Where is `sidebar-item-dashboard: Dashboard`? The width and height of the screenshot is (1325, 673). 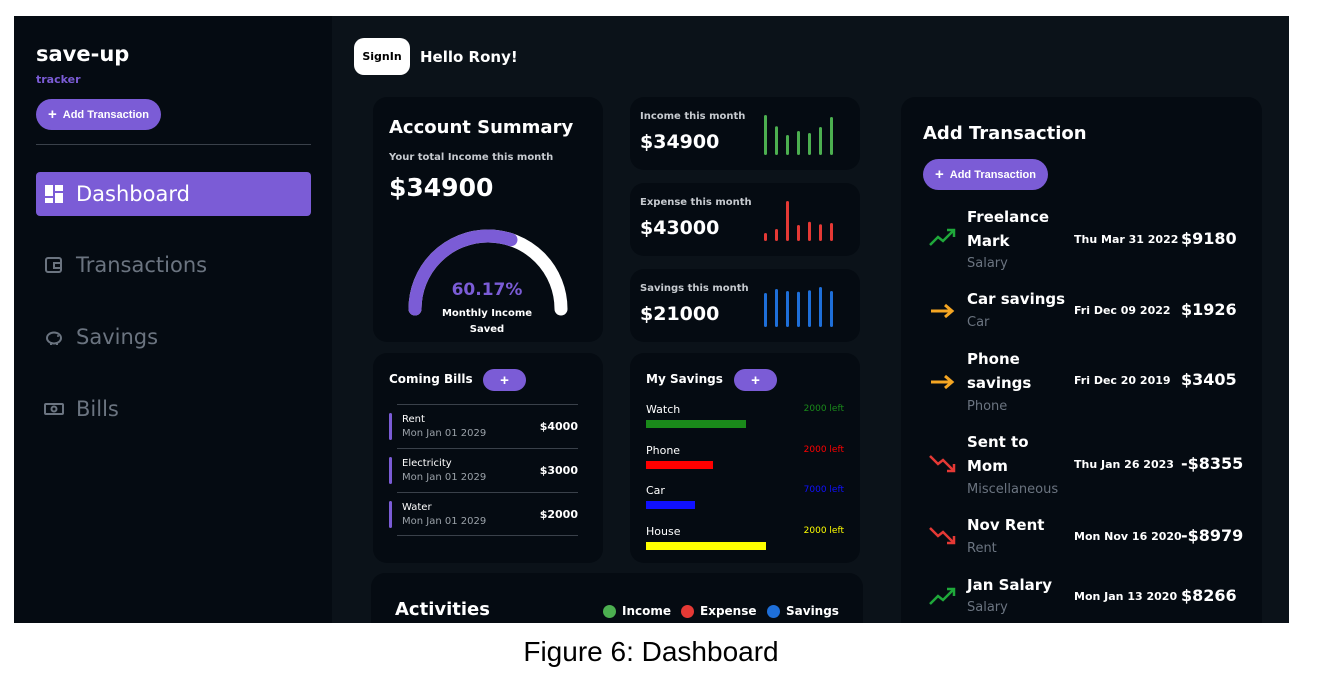
sidebar-item-dashboard: Dashboard is located at coordinates (173, 194).